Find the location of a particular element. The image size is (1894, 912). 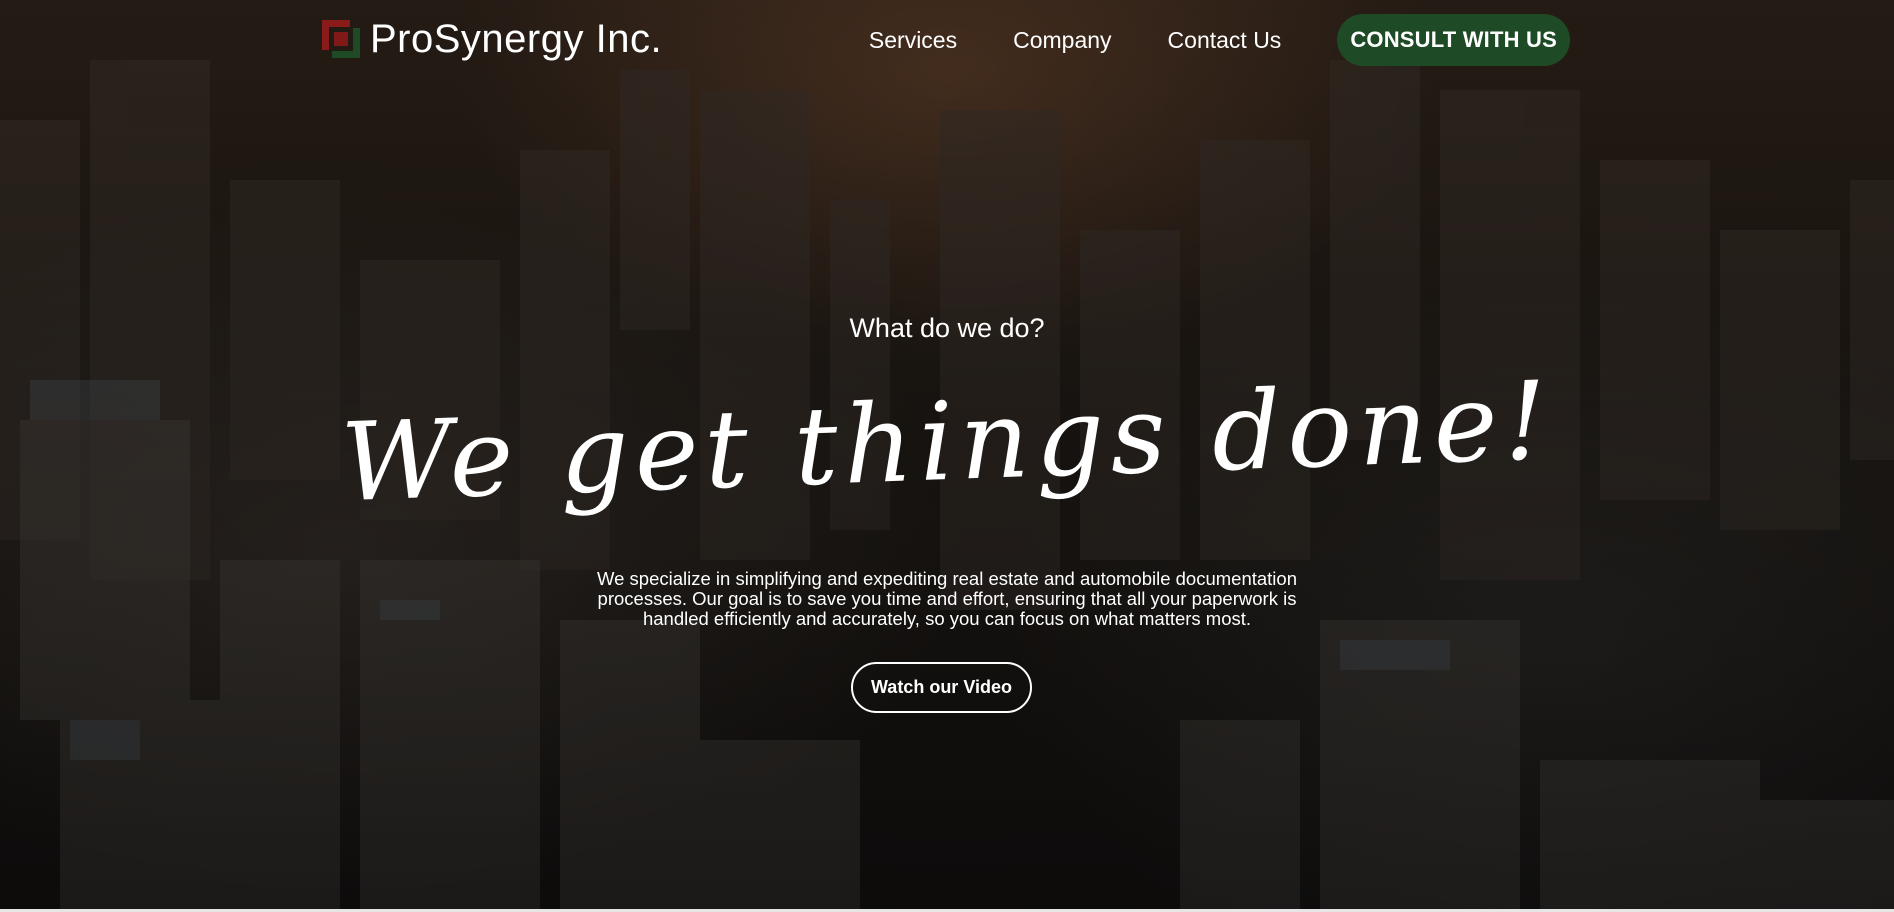

brand-logo-link: ProSynergy Inc. is located at coordinates (491, 39).